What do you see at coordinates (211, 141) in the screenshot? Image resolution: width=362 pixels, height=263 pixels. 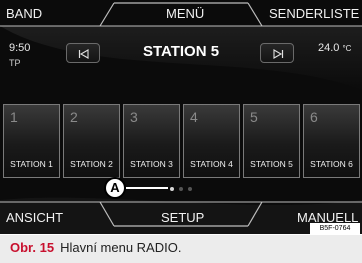 I see `preset-button-4: 4 STATION 4` at bounding box center [211, 141].